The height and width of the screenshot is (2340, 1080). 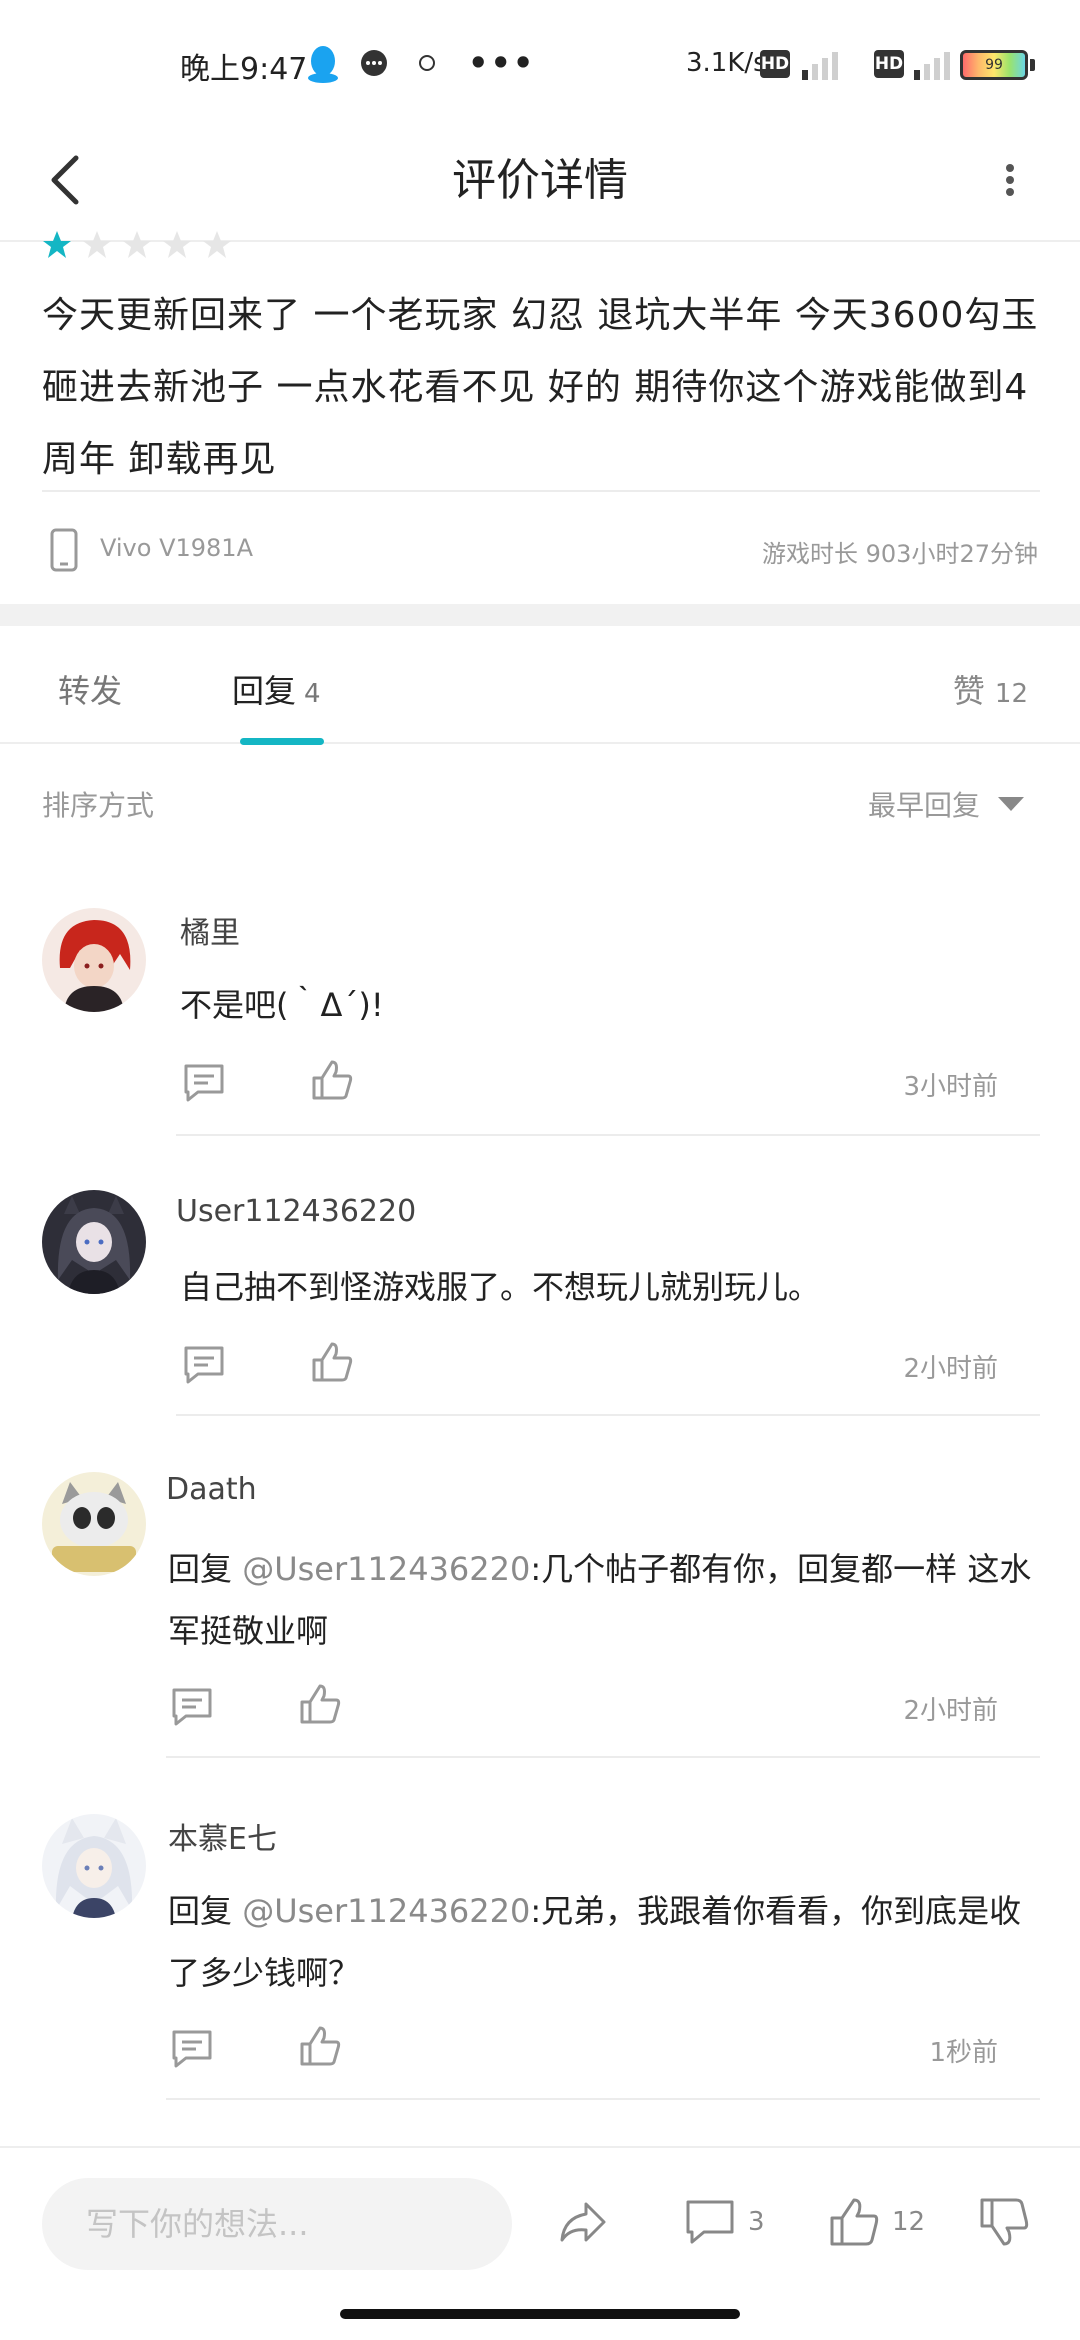 I want to click on more-notifications-icon: •••, so click(x=502, y=63).